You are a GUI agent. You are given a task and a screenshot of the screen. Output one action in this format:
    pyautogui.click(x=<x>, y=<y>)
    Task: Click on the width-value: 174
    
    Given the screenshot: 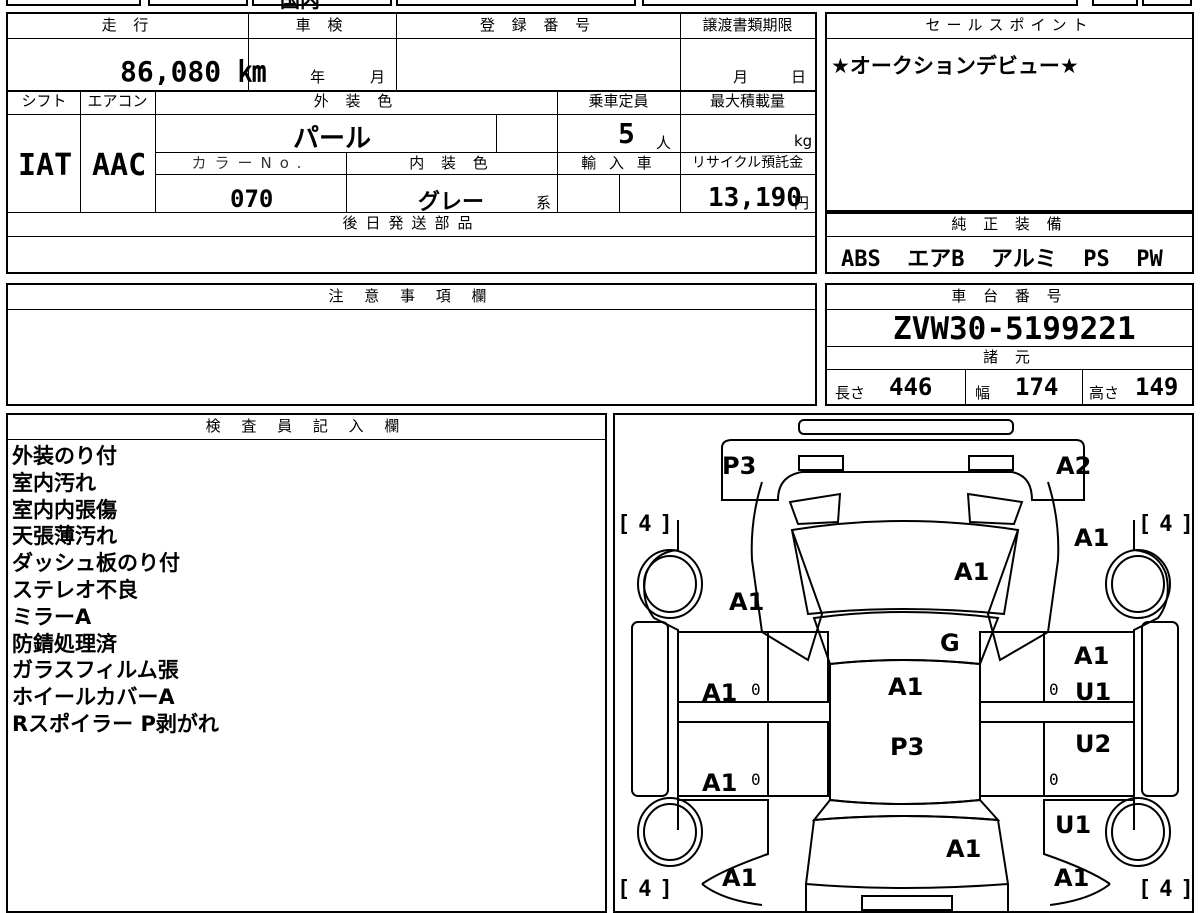 What is the action you would take?
    pyautogui.click(x=1037, y=387)
    